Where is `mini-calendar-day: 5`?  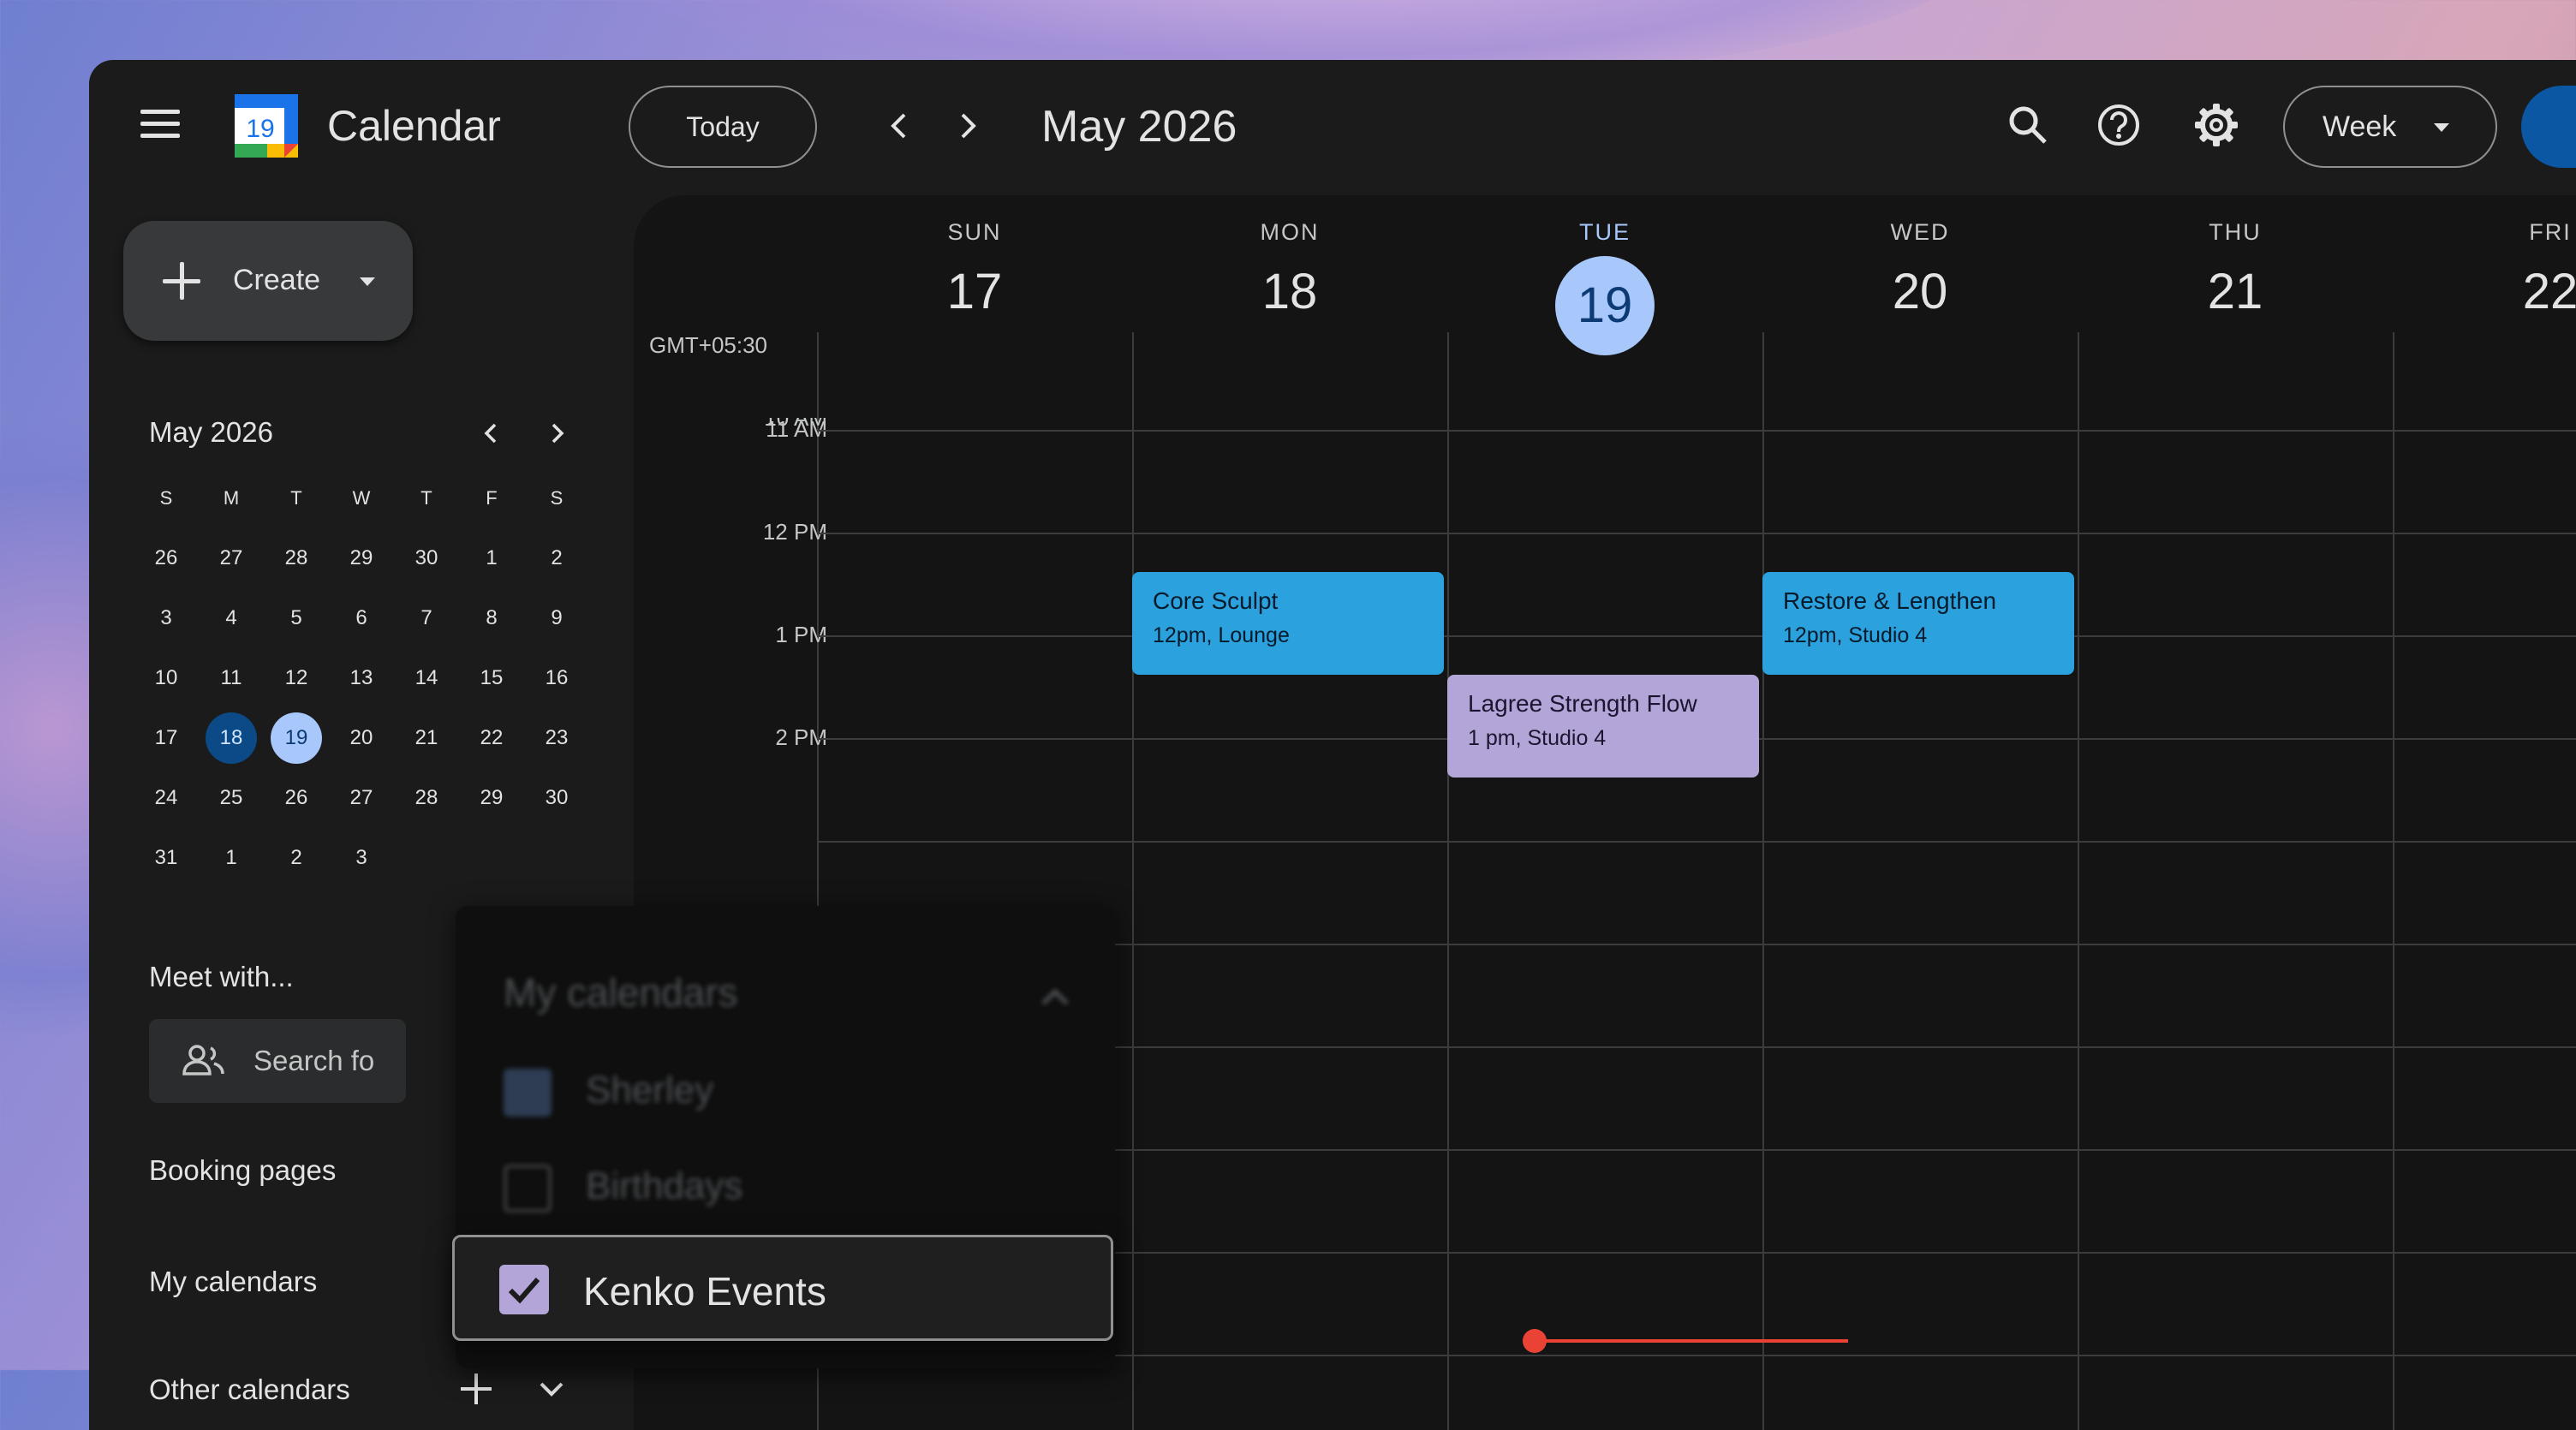
mini-calendar-day: 5 is located at coordinates (296, 618).